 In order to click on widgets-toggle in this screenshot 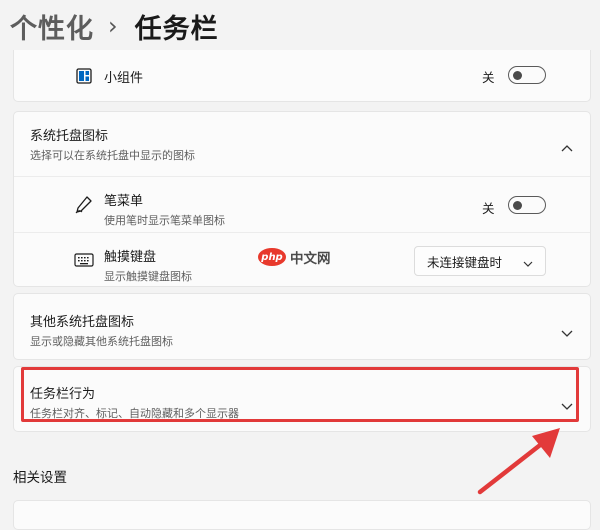, I will do `click(527, 75)`.